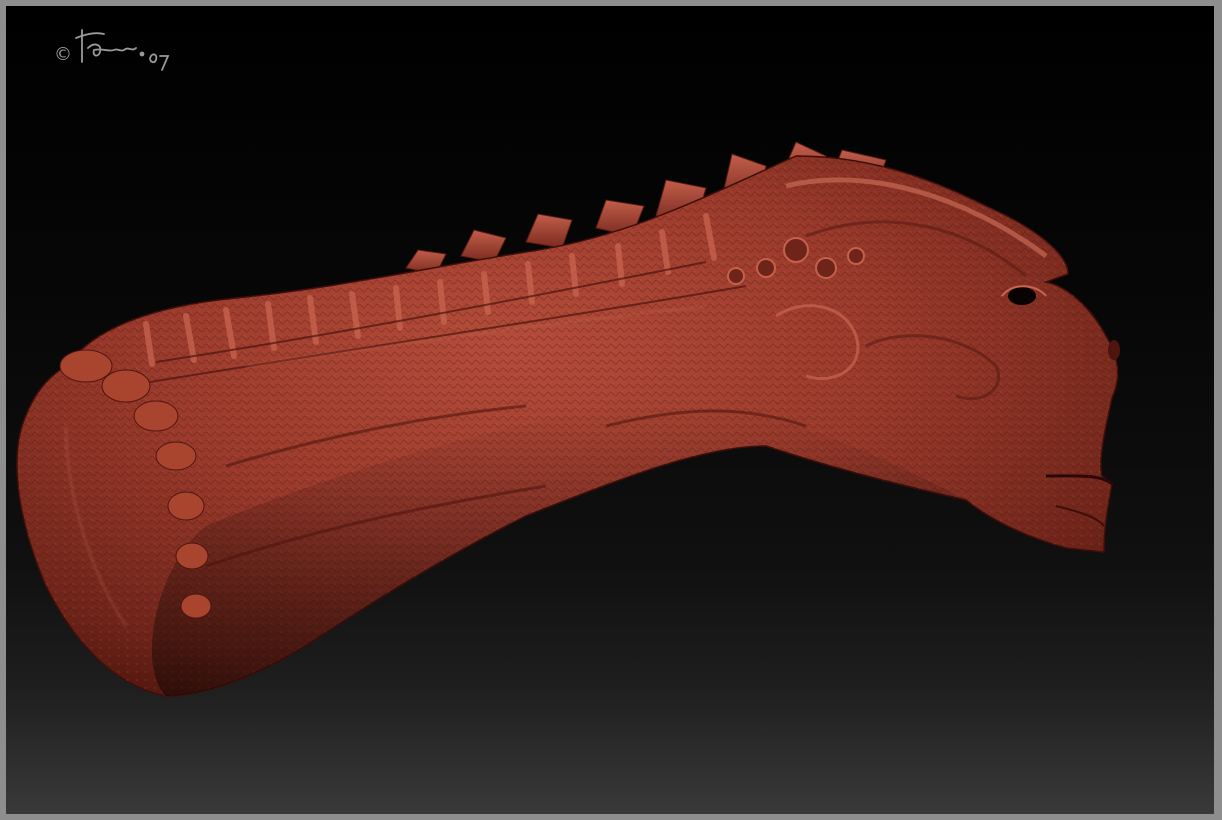 The width and height of the screenshot is (1222, 820). Describe the element at coordinates (122, 50) in the screenshot. I see `signature-handwriting` at that location.